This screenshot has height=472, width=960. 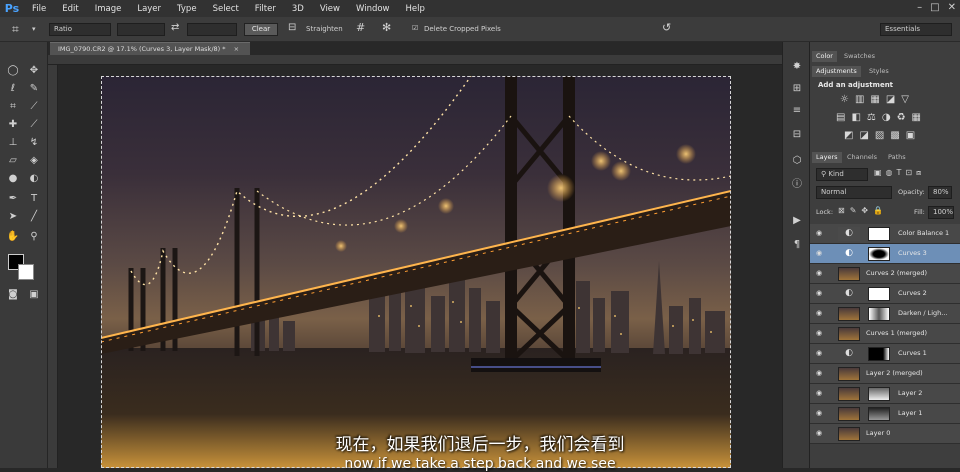 I want to click on menu-layer: Layer, so click(x=149, y=9).